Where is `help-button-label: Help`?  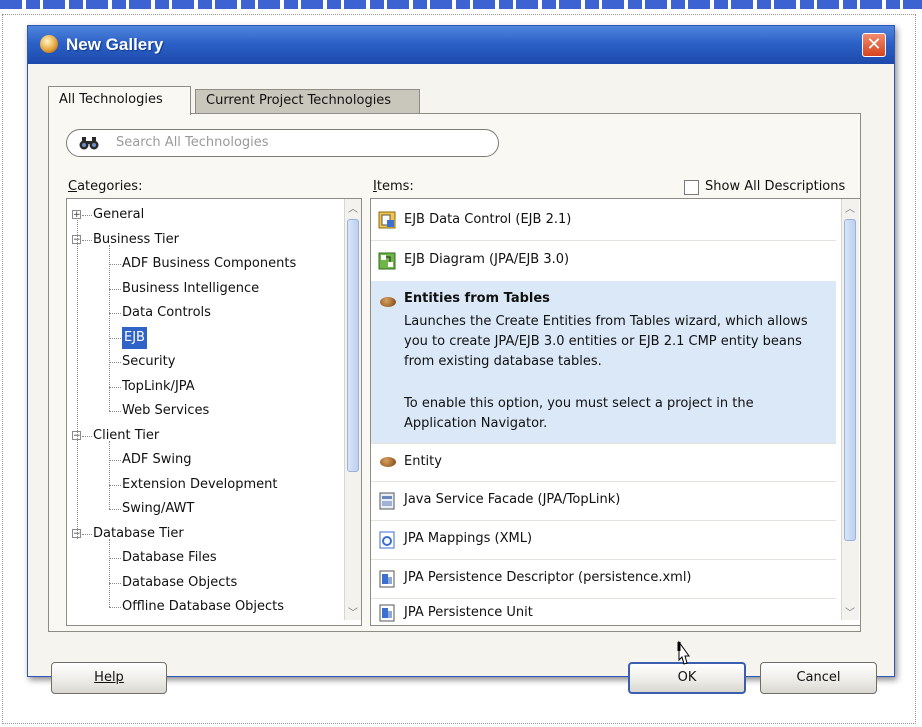 help-button-label: Help is located at coordinates (109, 677).